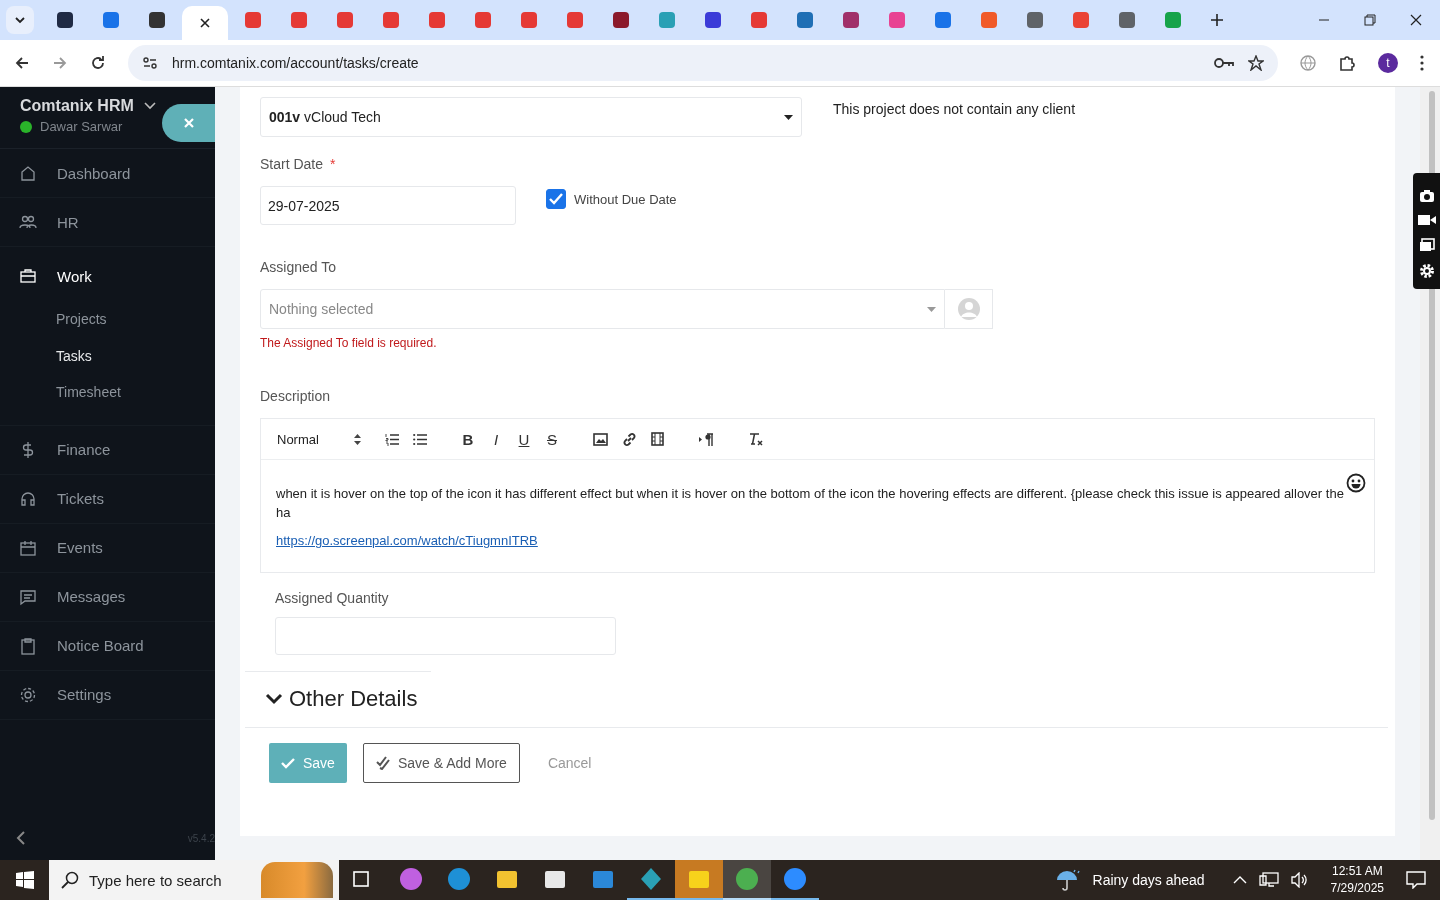 The height and width of the screenshot is (900, 1440). Describe the element at coordinates (1370, 20) in the screenshot. I see `restore-icon` at that location.